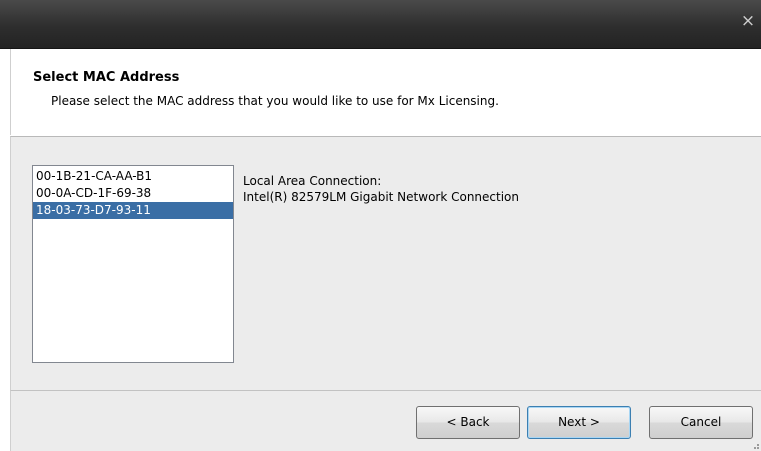 The height and width of the screenshot is (451, 761). I want to click on resize-grip-icon, so click(755, 445).